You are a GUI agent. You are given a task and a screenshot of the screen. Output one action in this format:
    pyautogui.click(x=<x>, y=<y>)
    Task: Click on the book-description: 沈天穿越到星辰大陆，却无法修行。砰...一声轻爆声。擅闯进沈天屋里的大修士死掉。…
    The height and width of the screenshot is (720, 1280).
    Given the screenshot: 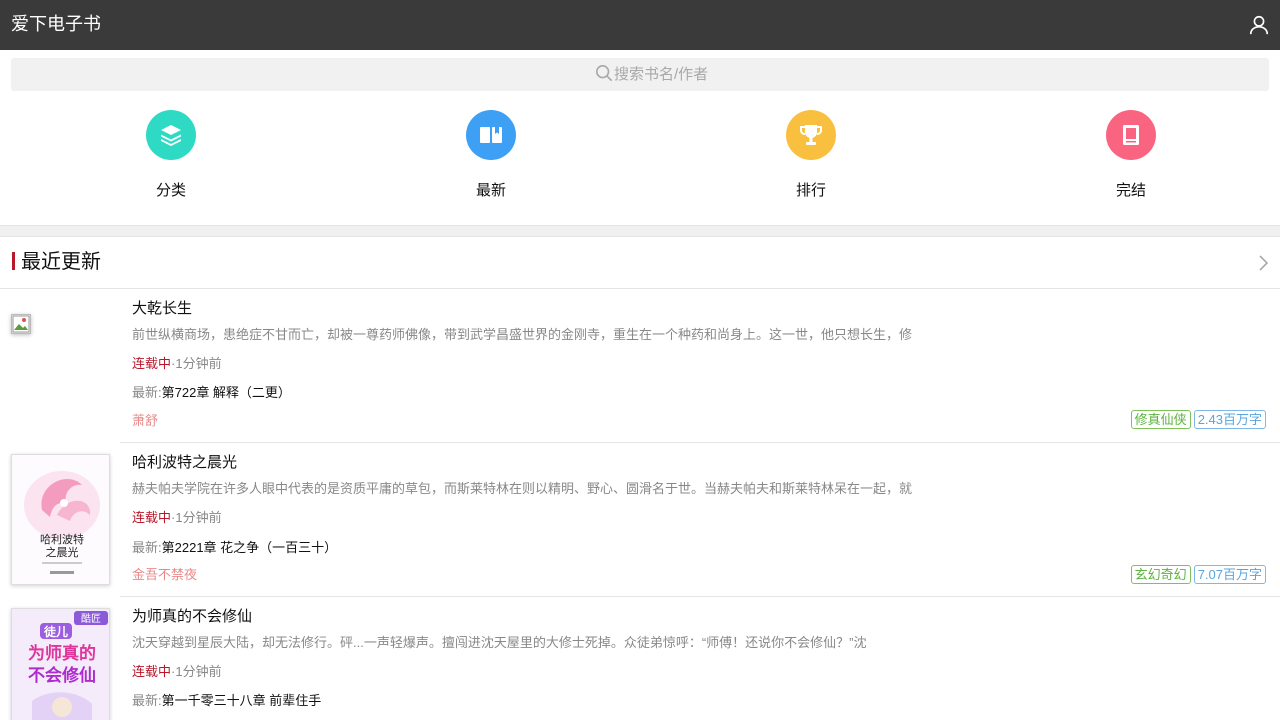 What is the action you would take?
    pyautogui.click(x=499, y=642)
    